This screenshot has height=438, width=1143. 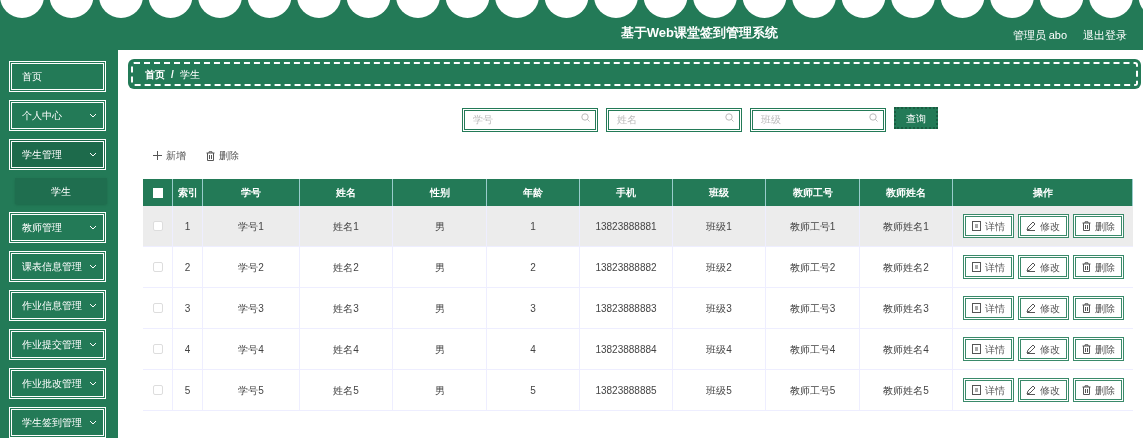 I want to click on plus-icon, so click(x=157, y=155).